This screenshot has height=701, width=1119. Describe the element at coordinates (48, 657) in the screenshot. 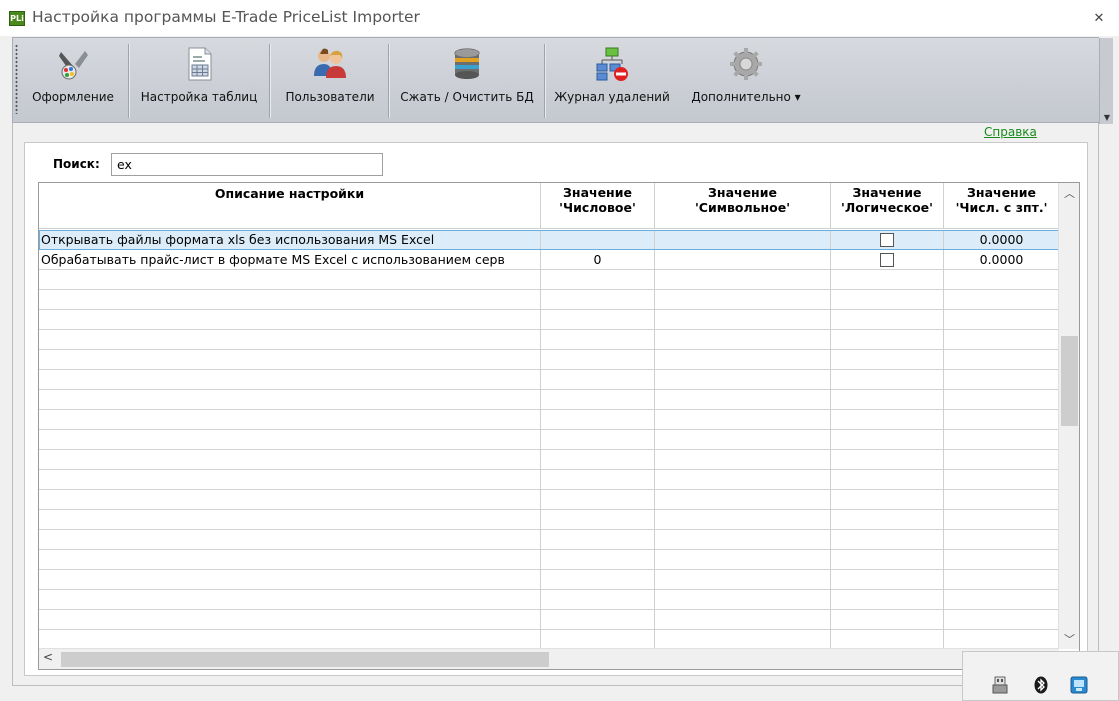

I see `scroll-left-icon: <` at that location.